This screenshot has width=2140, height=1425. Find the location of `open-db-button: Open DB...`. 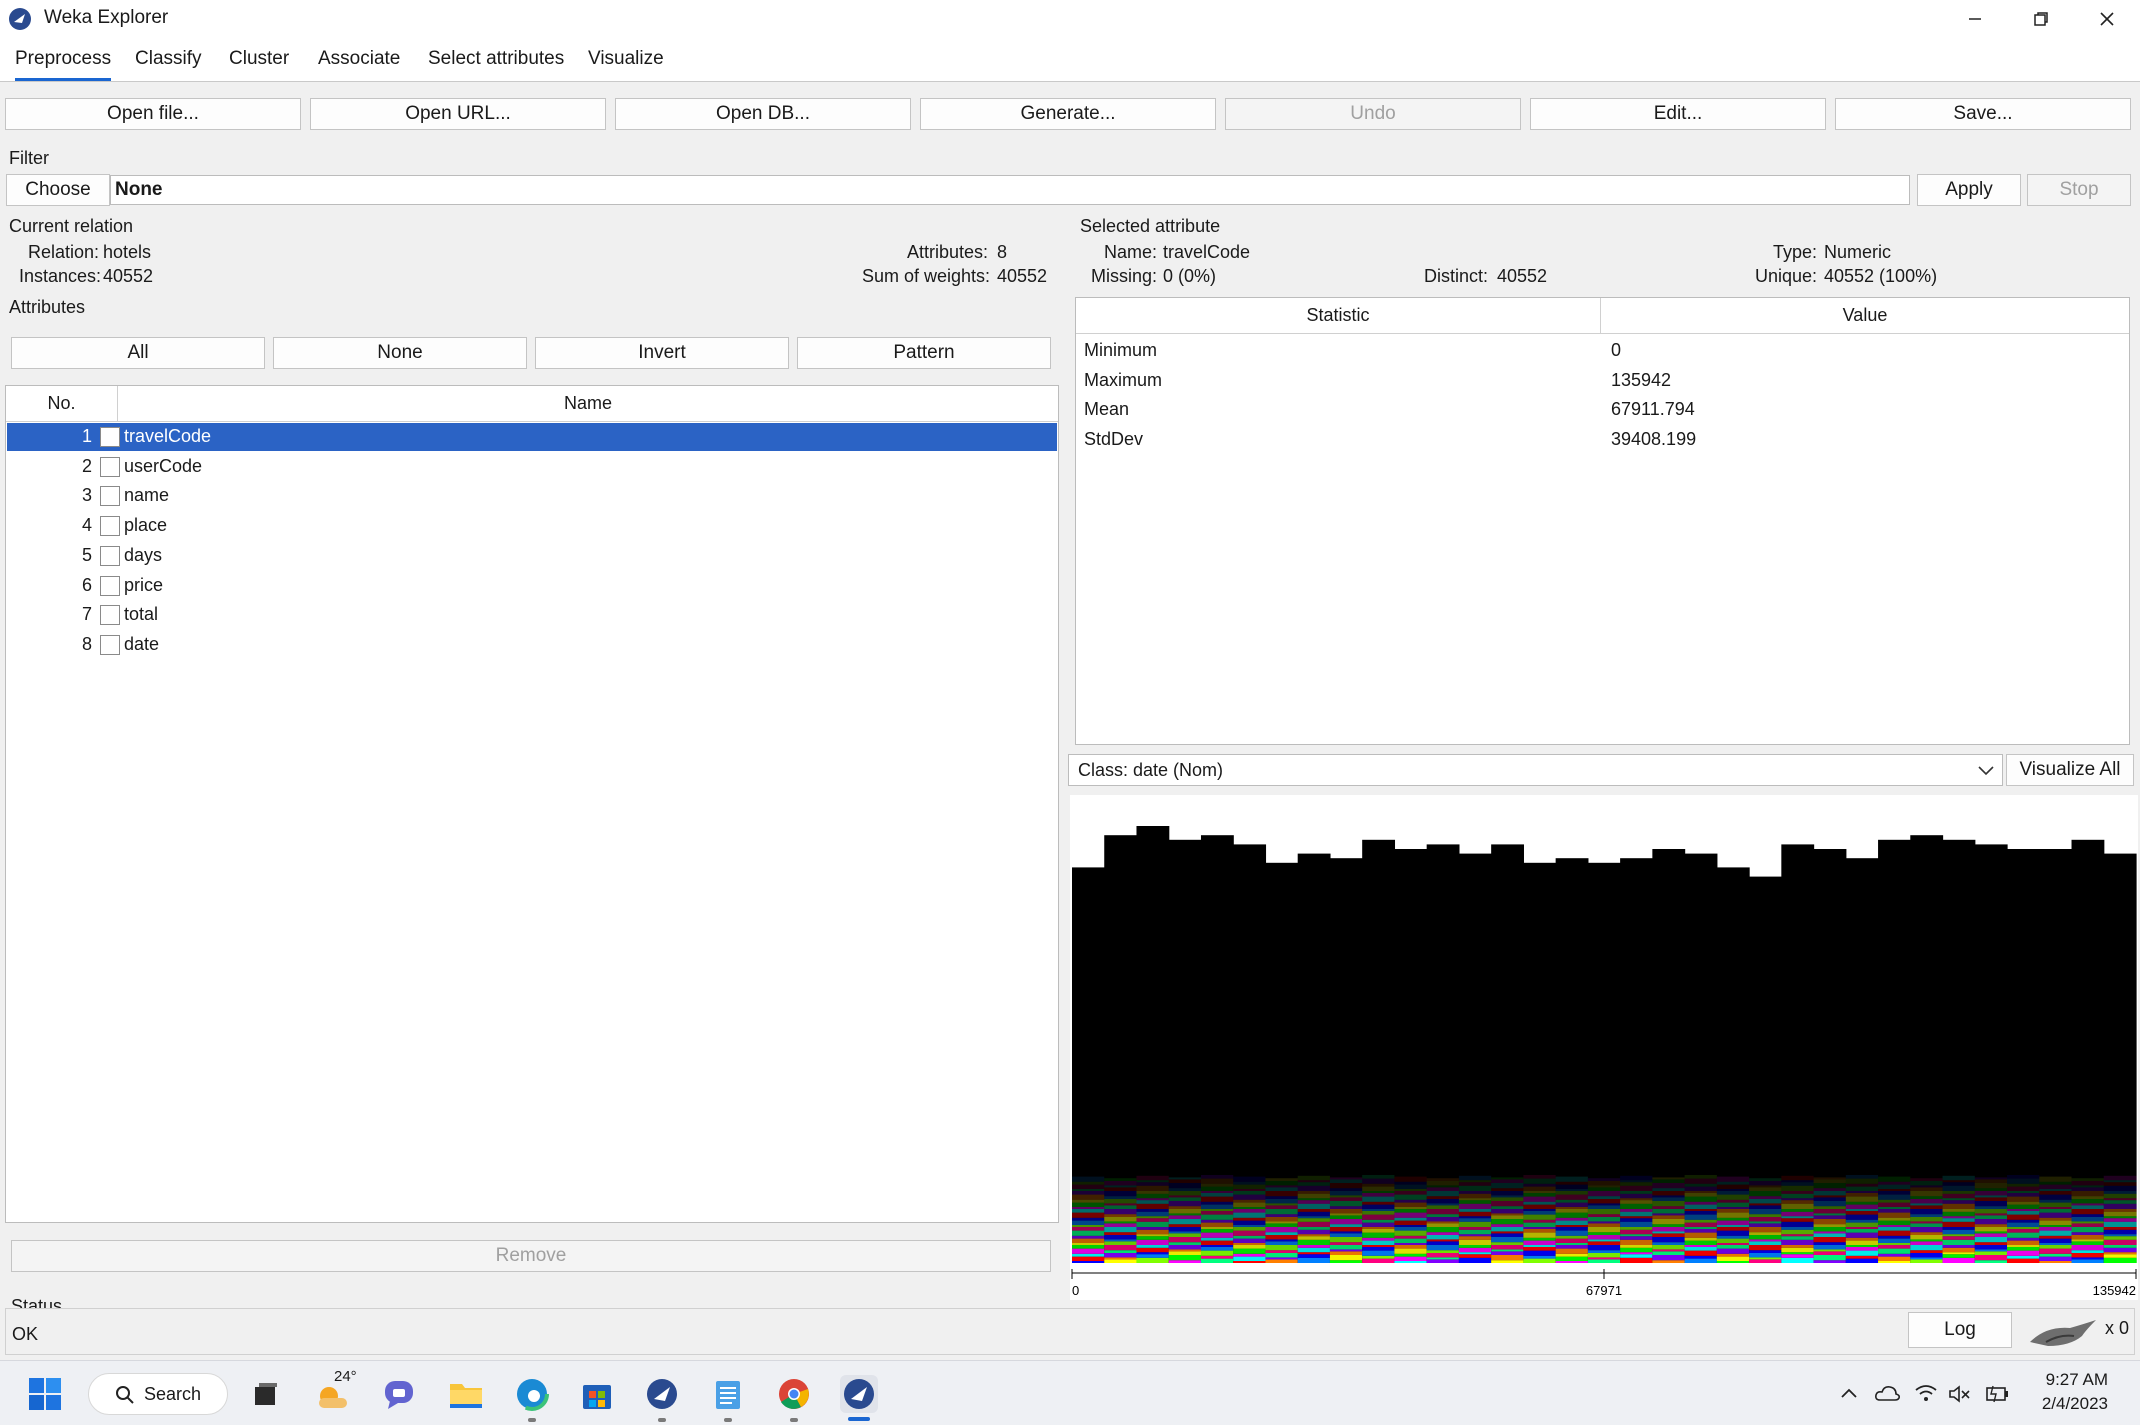

open-db-button: Open DB... is located at coordinates (763, 114).